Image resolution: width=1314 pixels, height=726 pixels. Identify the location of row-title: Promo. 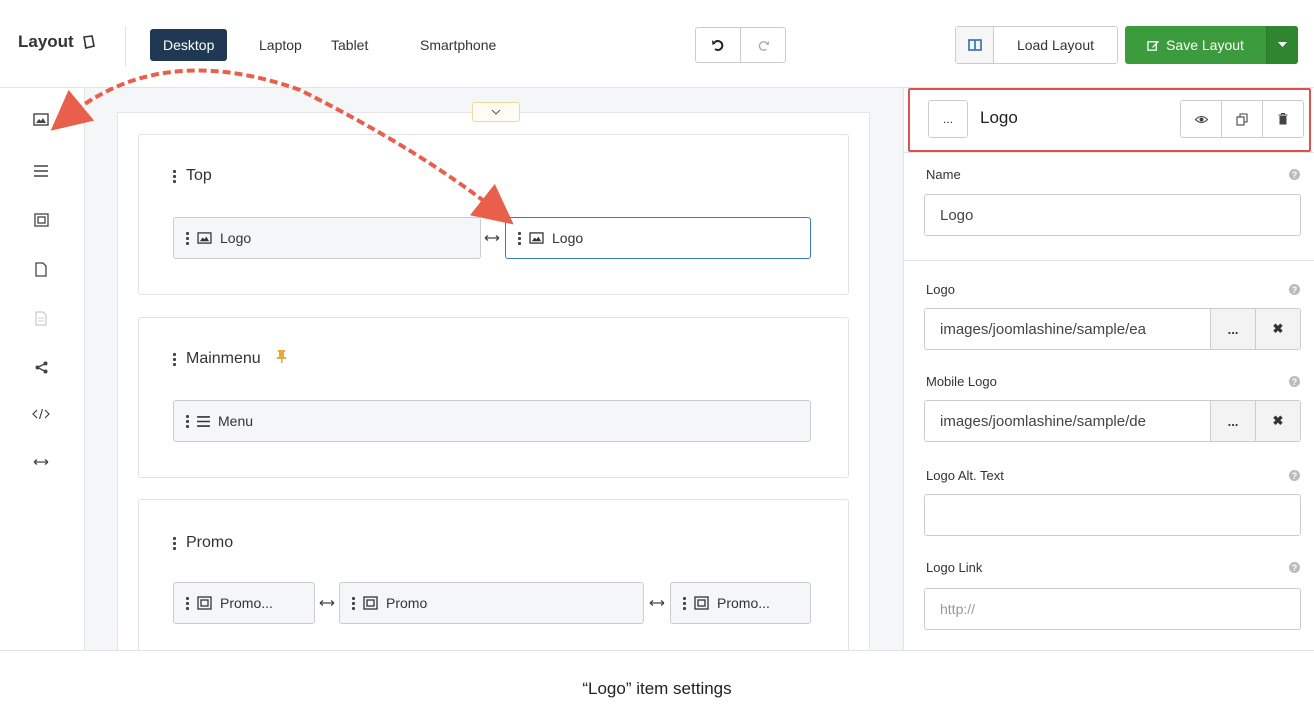
(203, 543).